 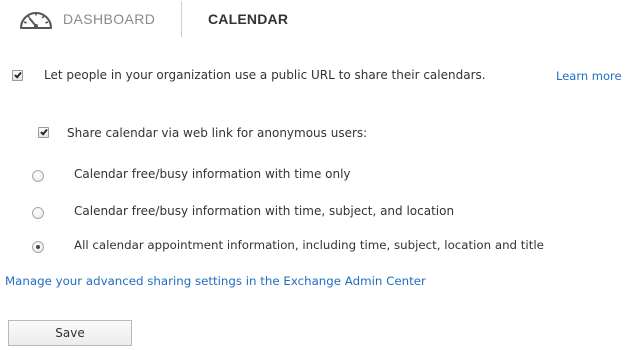 What do you see at coordinates (17, 75) in the screenshot?
I see `public-url-checkbox` at bounding box center [17, 75].